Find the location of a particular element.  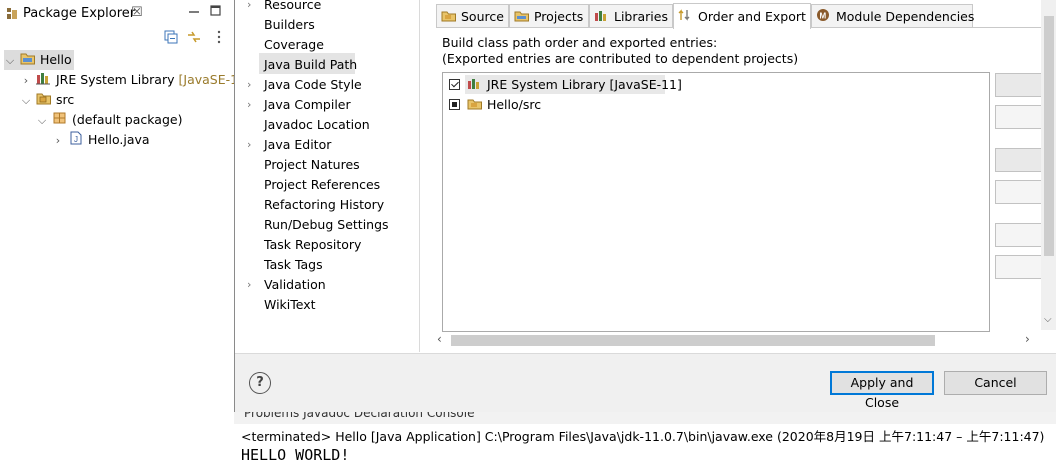

tree-item-jre-library: › JRE System Library [JavaSE-11] is located at coordinates (135, 80).